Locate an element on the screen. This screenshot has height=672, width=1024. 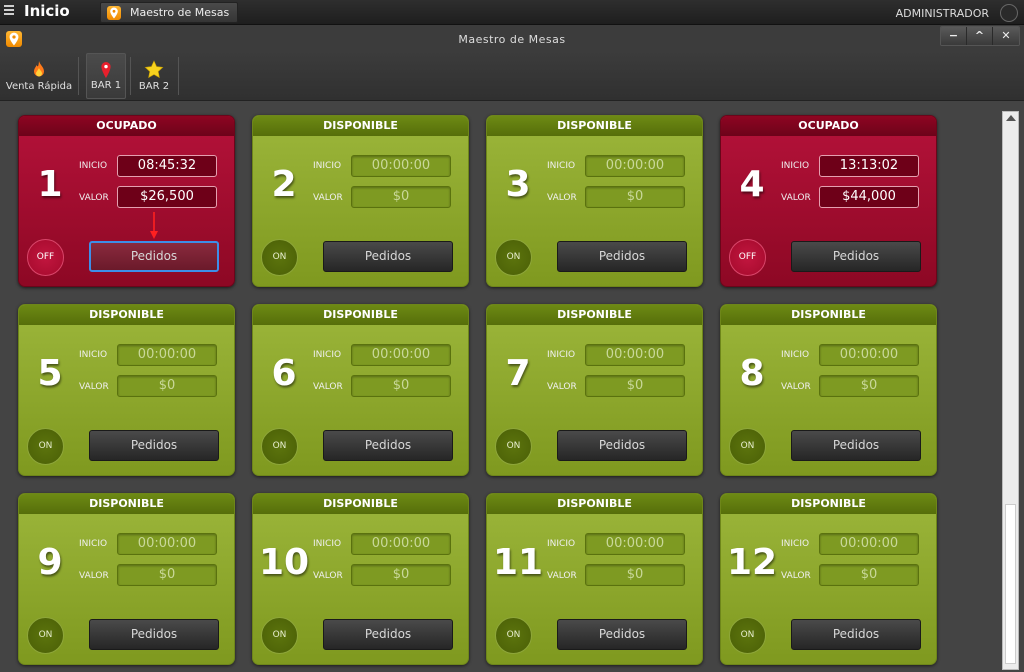
window-title: Maestro de Mesas is located at coordinates (512, 39).